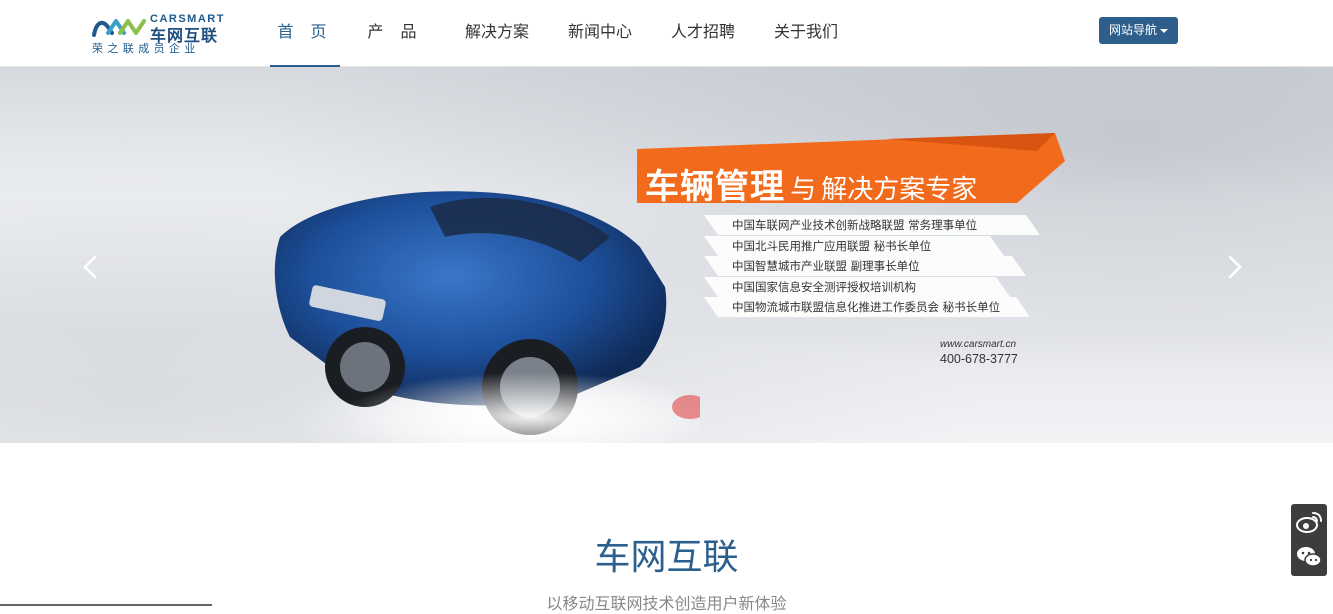 This screenshot has width=1333, height=614. Describe the element at coordinates (978, 344) in the screenshot. I see `banner-url: www.carsmart.cn` at that location.